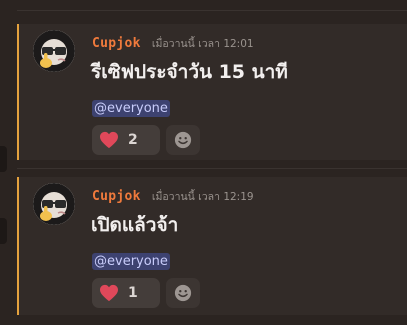 Image resolution: width=407 pixels, height=325 pixels. I want to click on message-content: รีเซิฟประจำวัน 15 นาที, so click(189, 72).